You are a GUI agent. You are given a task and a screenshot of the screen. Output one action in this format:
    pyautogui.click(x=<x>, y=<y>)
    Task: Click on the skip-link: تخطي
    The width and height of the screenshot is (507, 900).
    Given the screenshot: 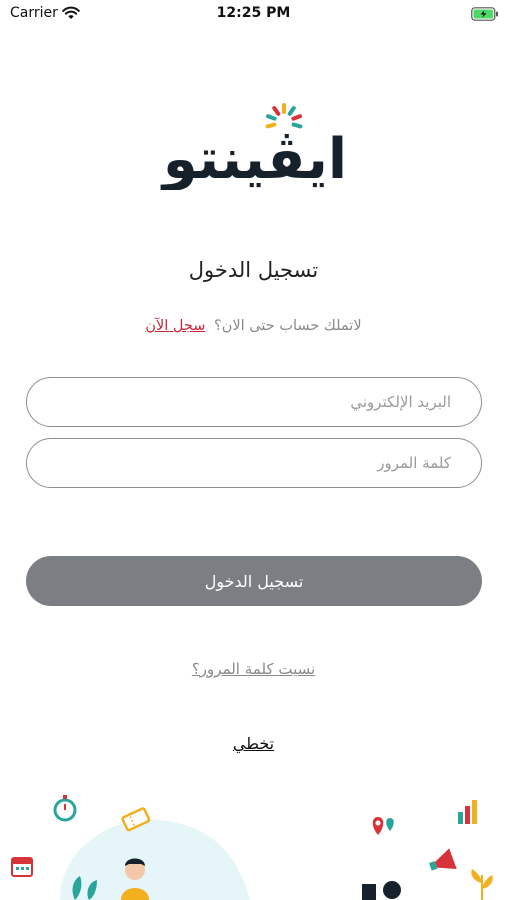 What is the action you would take?
    pyautogui.click(x=253, y=743)
    